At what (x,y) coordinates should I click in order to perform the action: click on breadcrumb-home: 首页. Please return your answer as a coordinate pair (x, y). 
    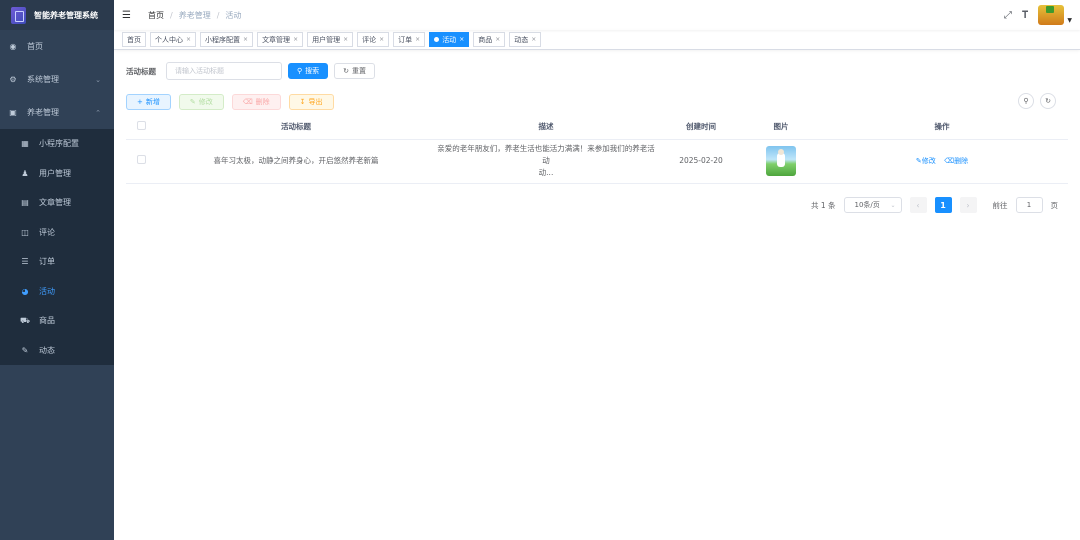
    Looking at the image, I should click on (156, 15).